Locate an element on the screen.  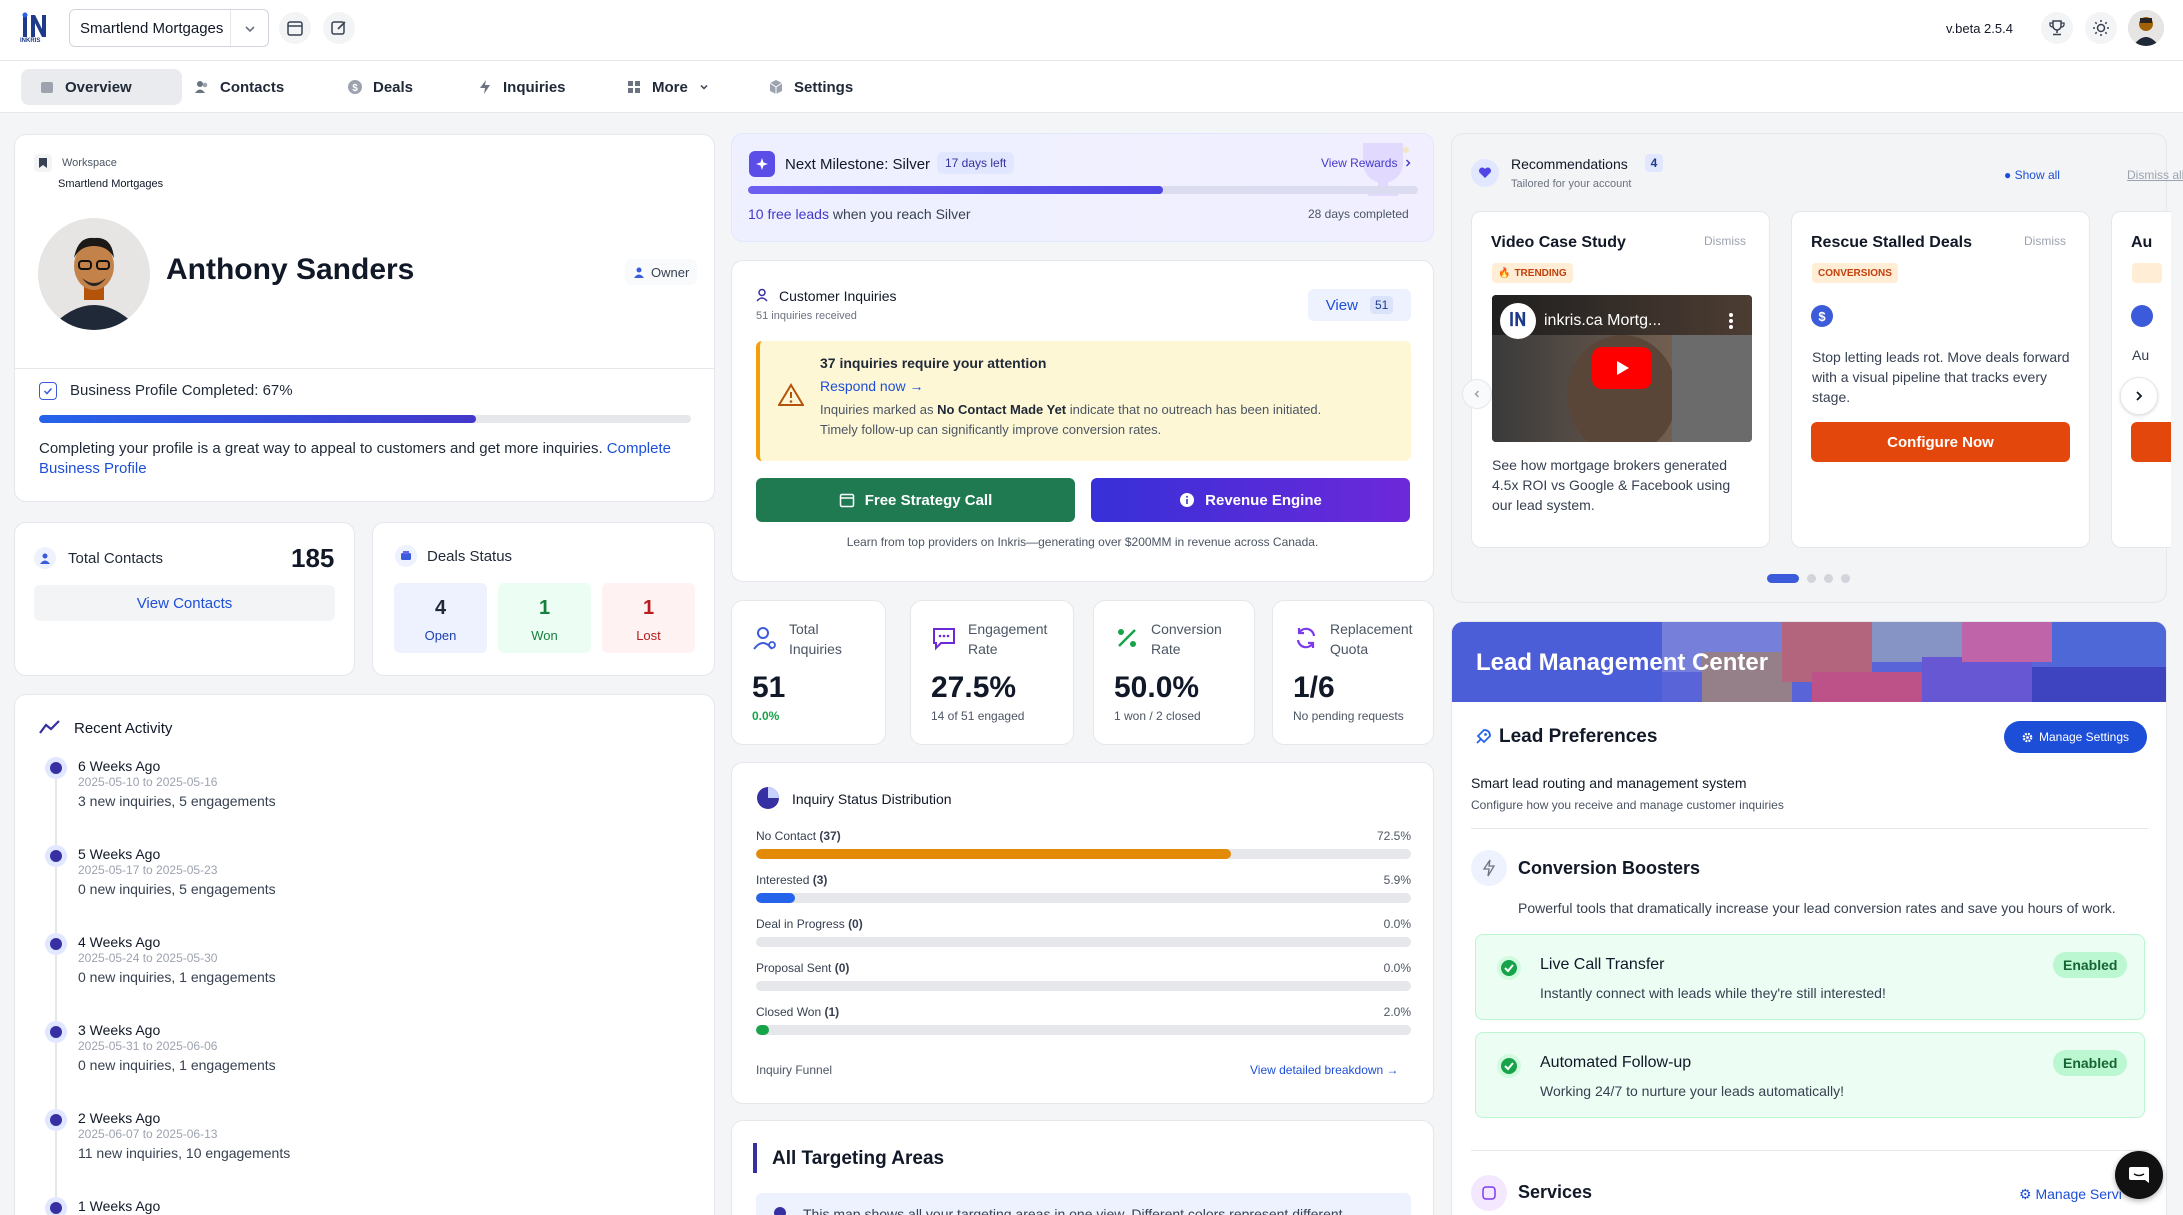
play-button is located at coordinates (1622, 368).